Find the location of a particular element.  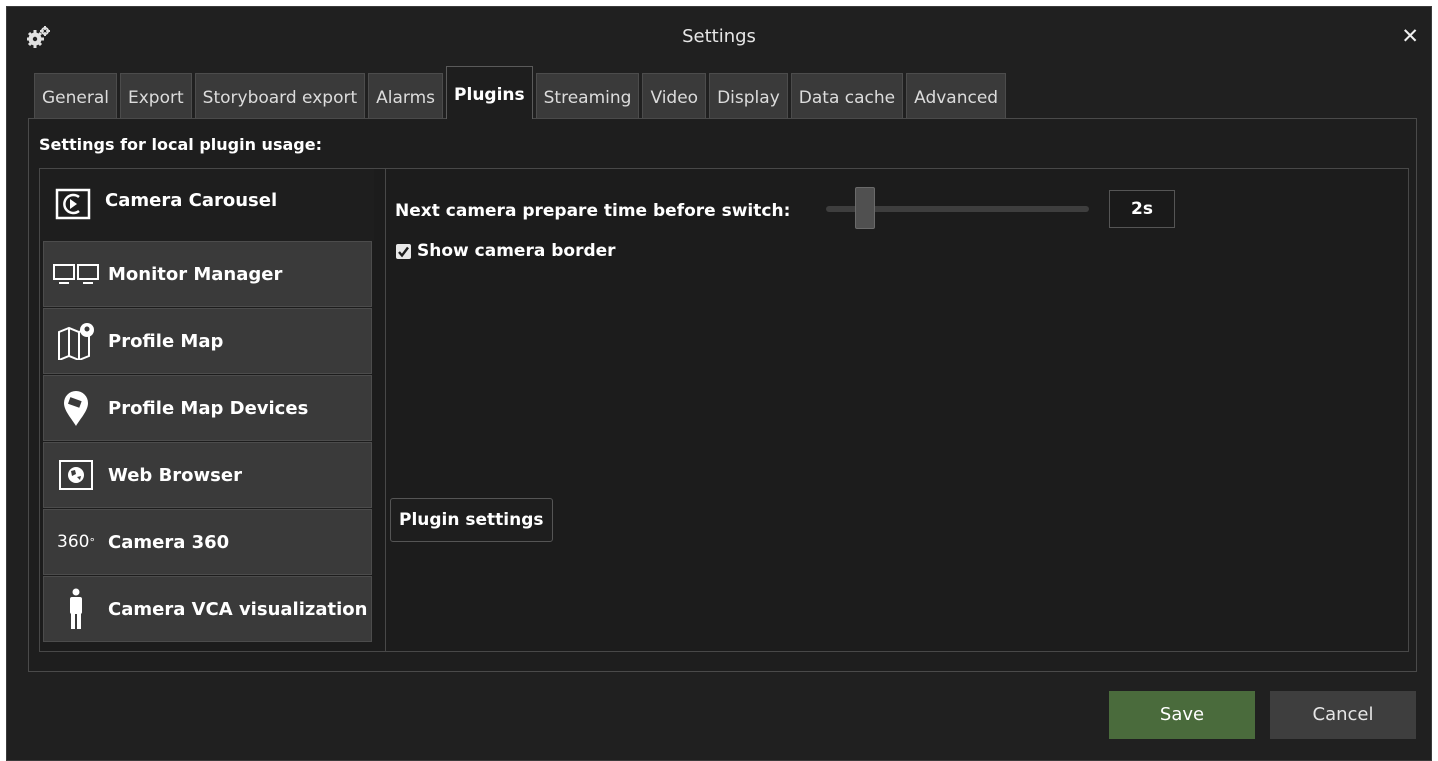

title-bar: Settings ✕ is located at coordinates (719, 35).